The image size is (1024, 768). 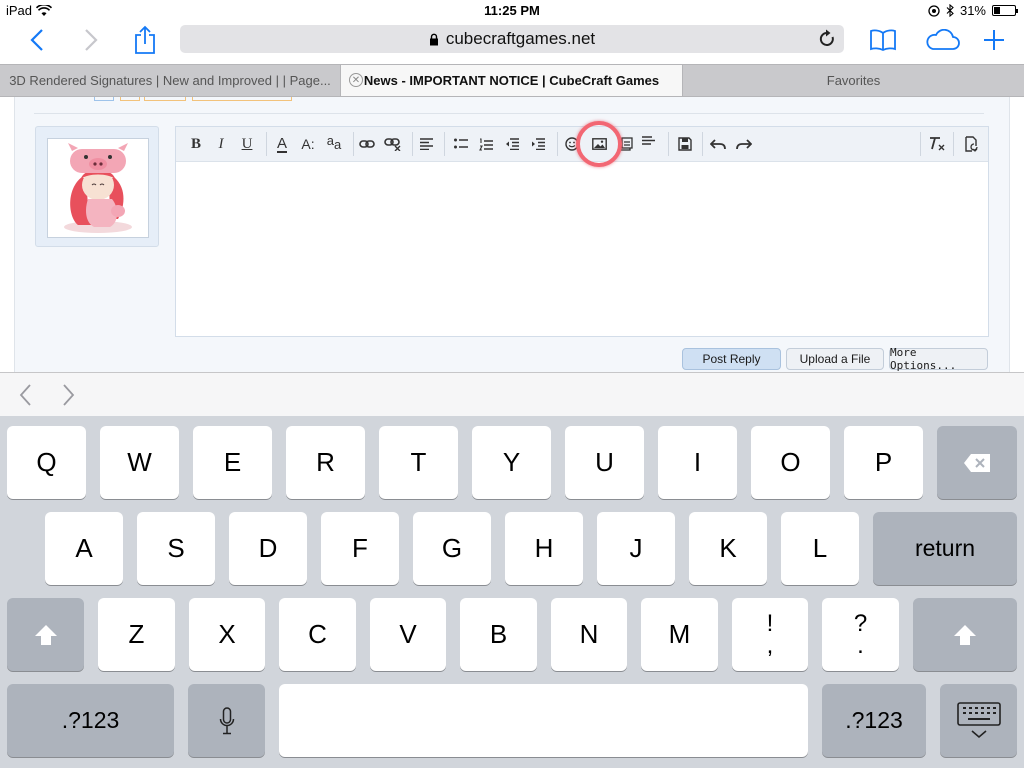 I want to click on key-l: L, so click(x=820, y=548).